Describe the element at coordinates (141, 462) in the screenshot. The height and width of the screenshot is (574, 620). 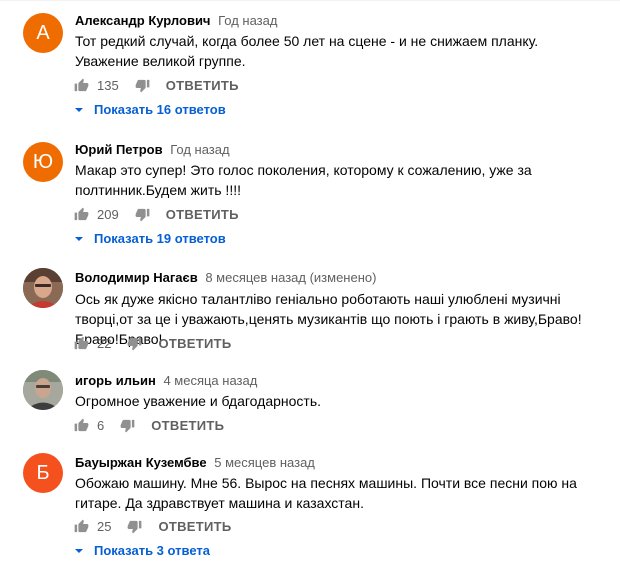
I see `comment-author: Бауыржан Кузембве` at that location.